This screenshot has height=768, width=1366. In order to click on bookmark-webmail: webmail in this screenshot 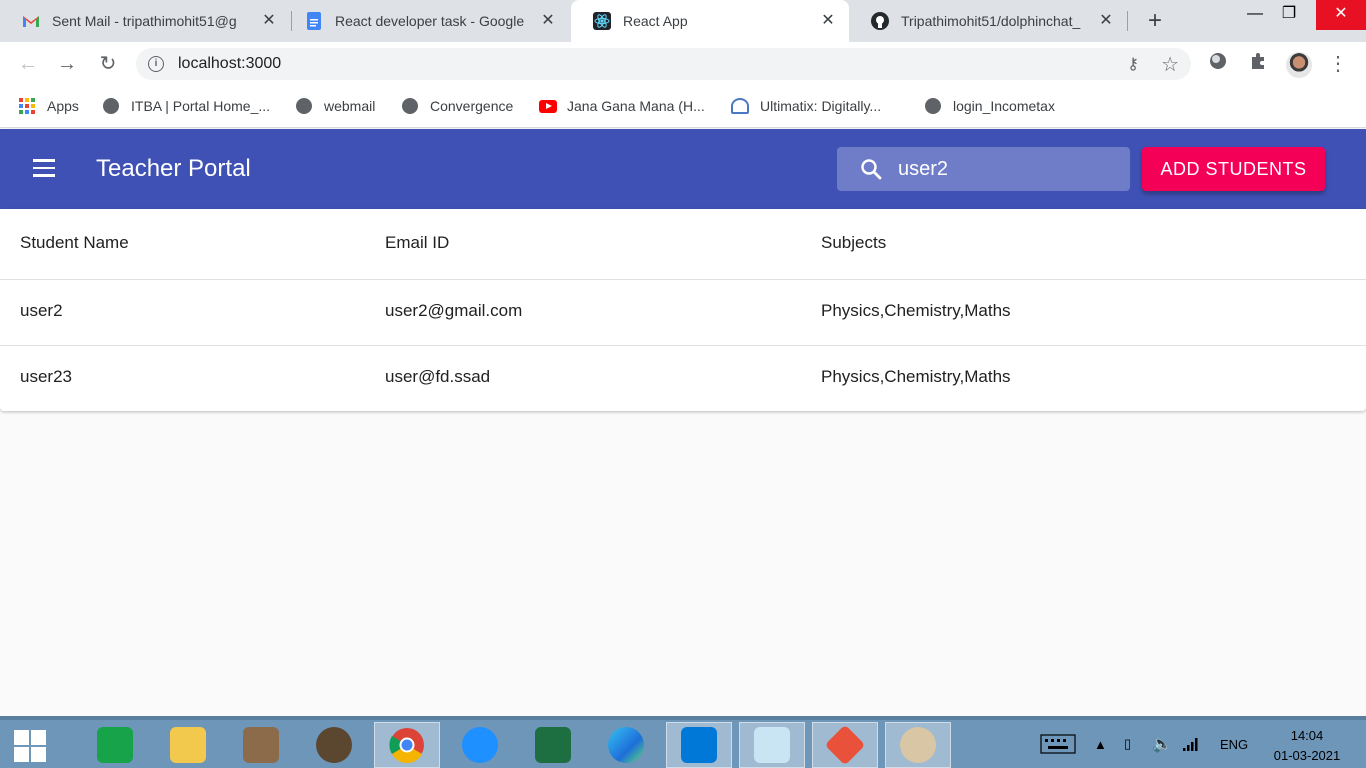, I will do `click(335, 106)`.